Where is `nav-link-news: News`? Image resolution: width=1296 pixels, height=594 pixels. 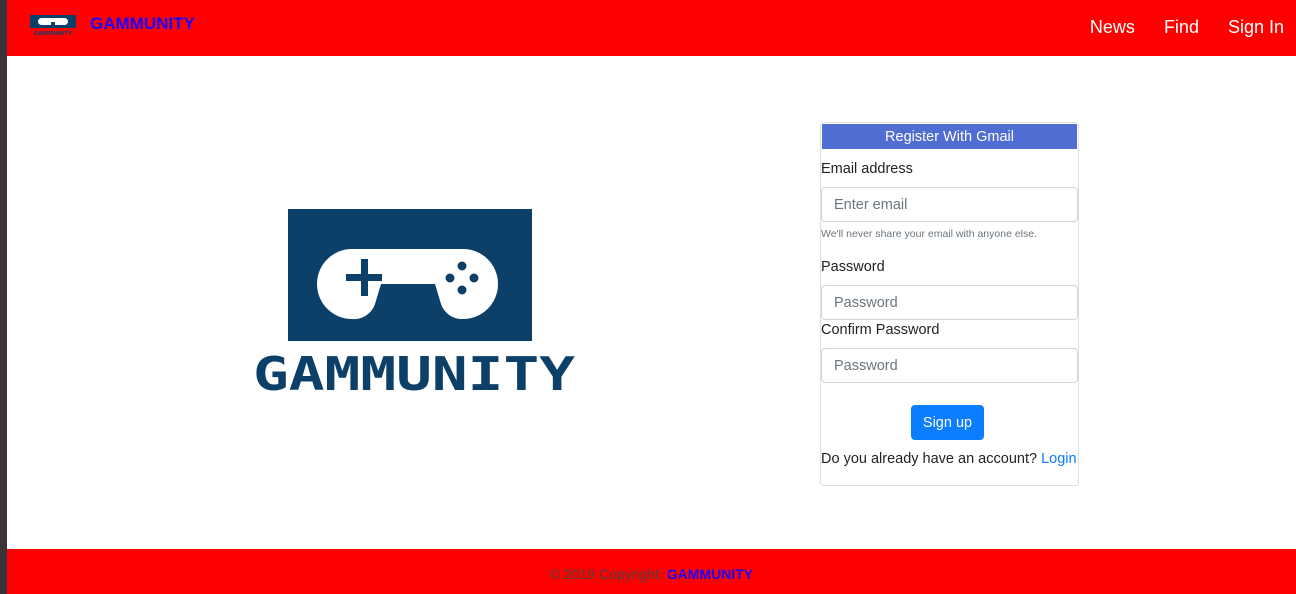 nav-link-news: News is located at coordinates (1112, 27).